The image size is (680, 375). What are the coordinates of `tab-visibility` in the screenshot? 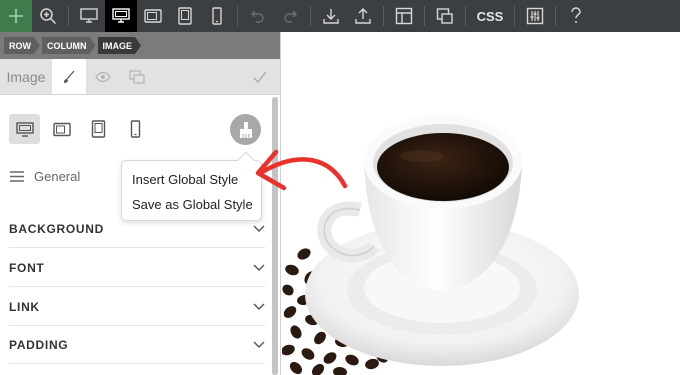 It's located at (103, 76).